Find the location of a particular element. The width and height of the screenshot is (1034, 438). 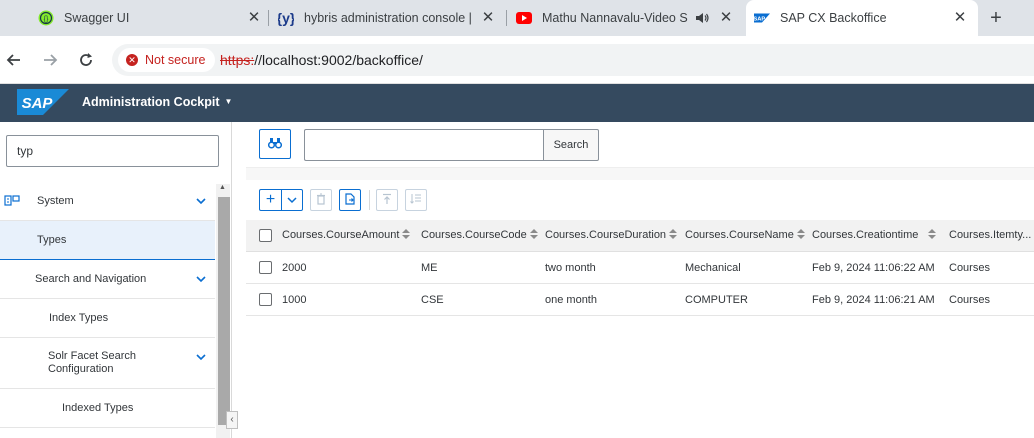

url-path: //localhost:9002/backoffice/ is located at coordinates (338, 60).